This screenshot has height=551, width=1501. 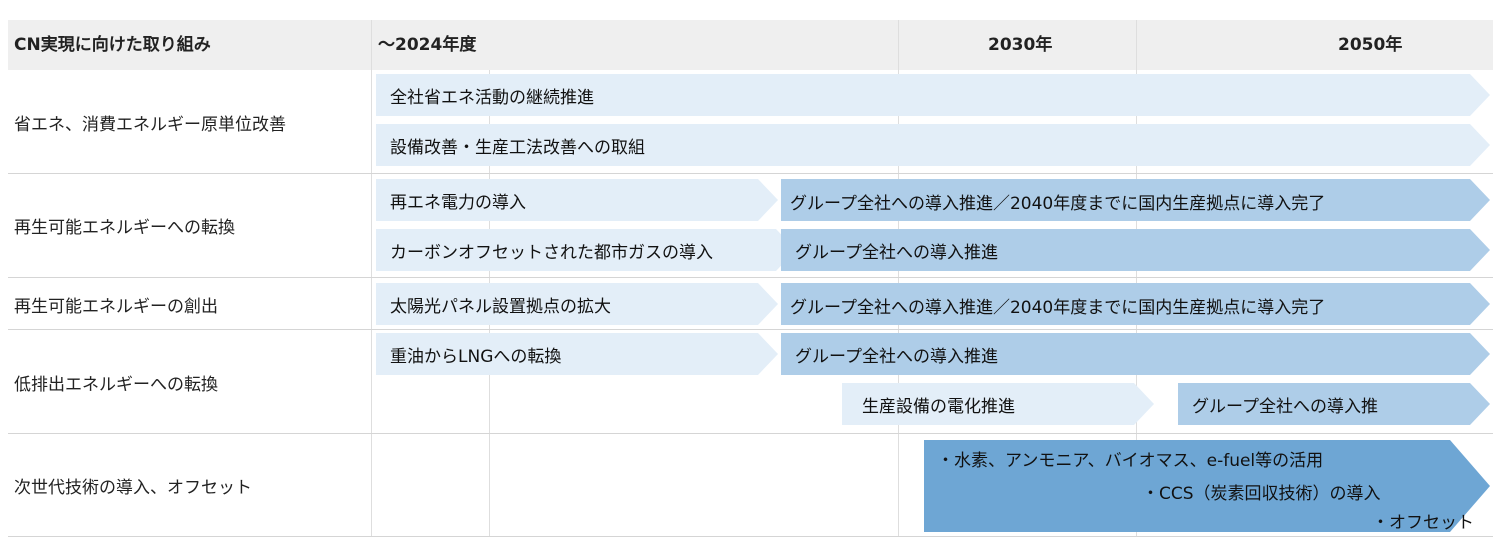 What do you see at coordinates (1020, 45) in the screenshot?
I see `header-2030: 2030年` at bounding box center [1020, 45].